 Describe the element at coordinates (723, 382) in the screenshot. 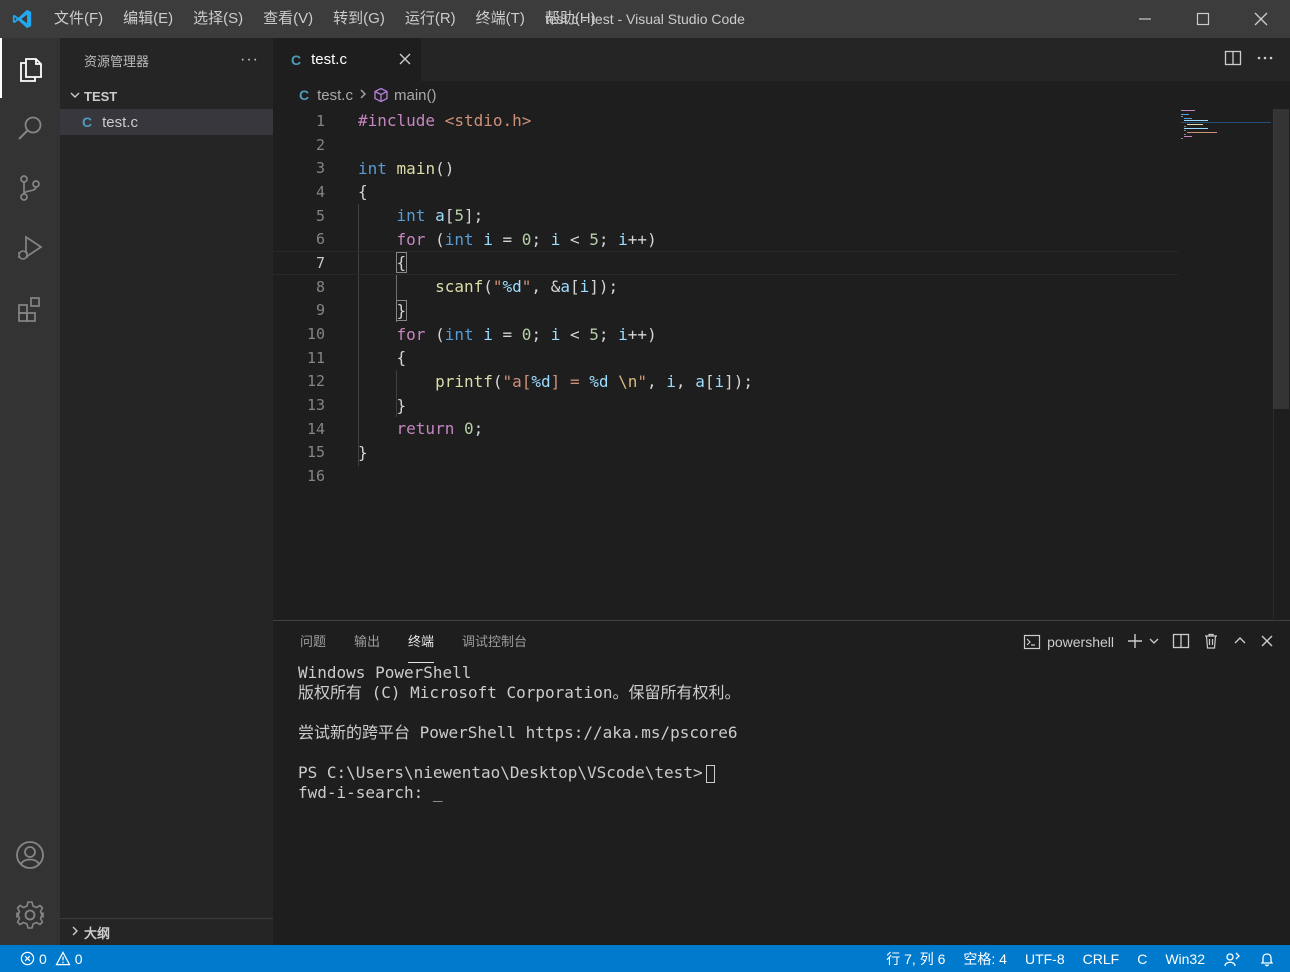

I see `code-line: 12 printf("a[%d] = %d \n", i, a[i]);` at that location.